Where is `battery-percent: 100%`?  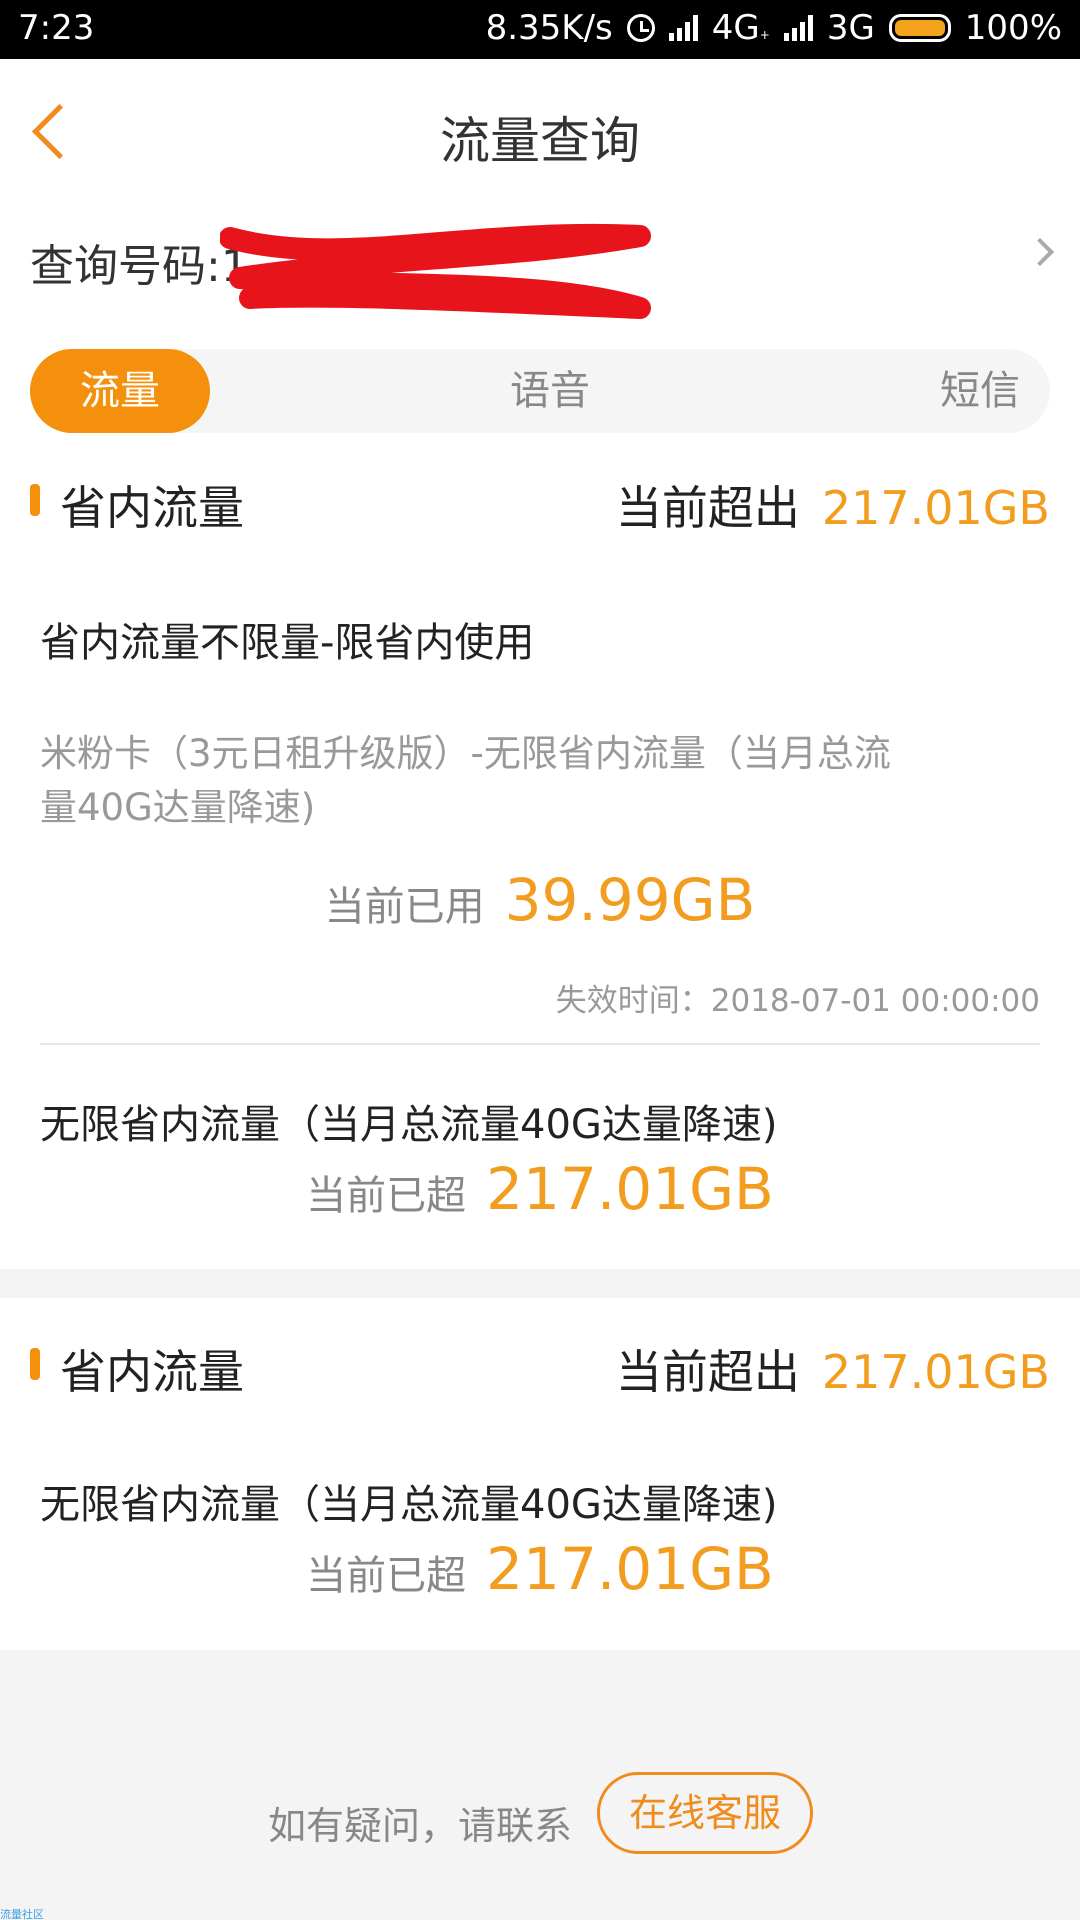
battery-percent: 100% is located at coordinates (1013, 28).